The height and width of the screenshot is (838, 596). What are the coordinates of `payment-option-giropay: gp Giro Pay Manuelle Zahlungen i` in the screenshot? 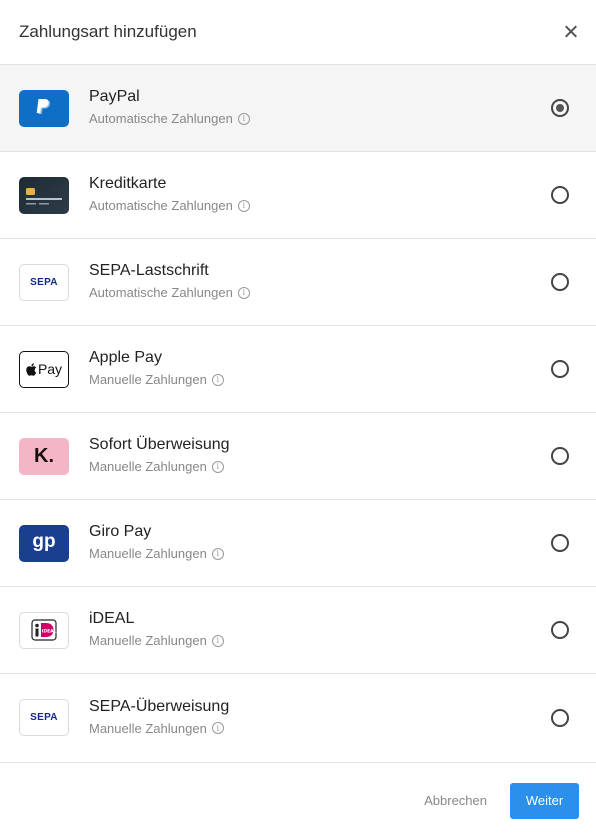 It's located at (298, 543).